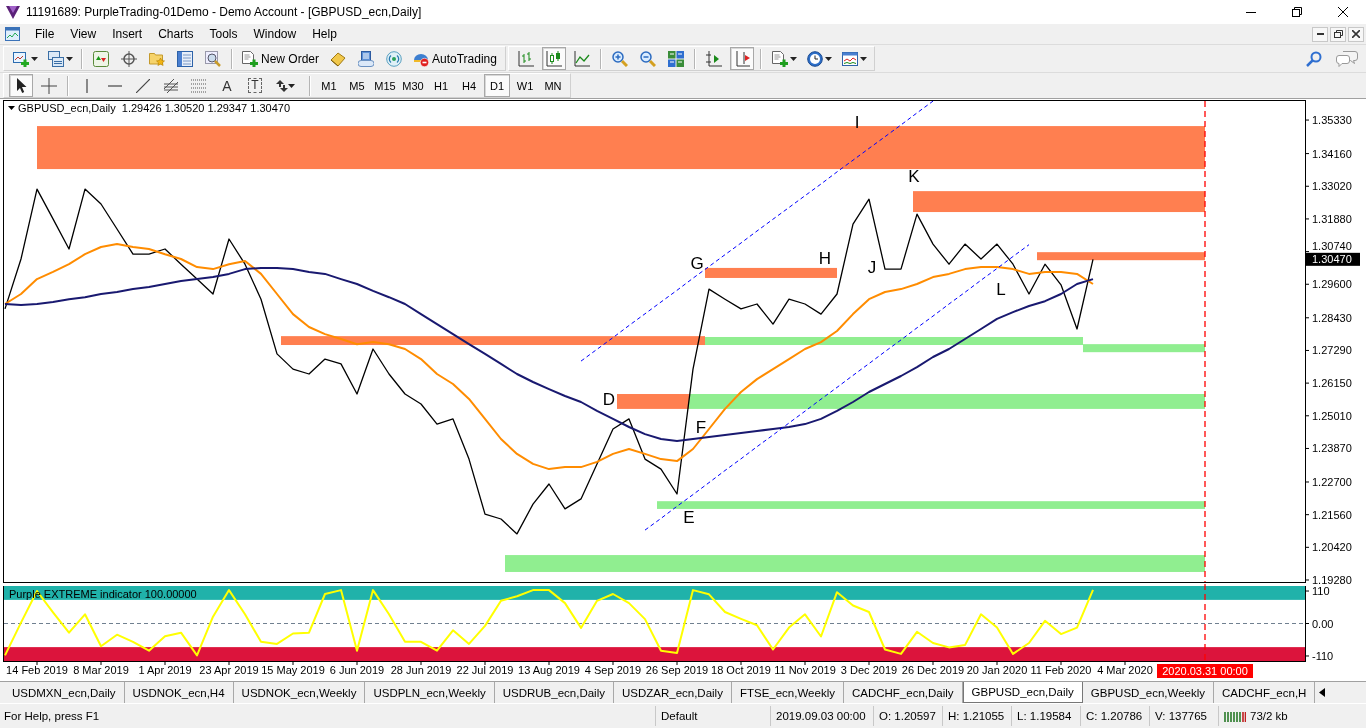  What do you see at coordinates (849, 58) in the screenshot?
I see `graph-window-icon` at bounding box center [849, 58].